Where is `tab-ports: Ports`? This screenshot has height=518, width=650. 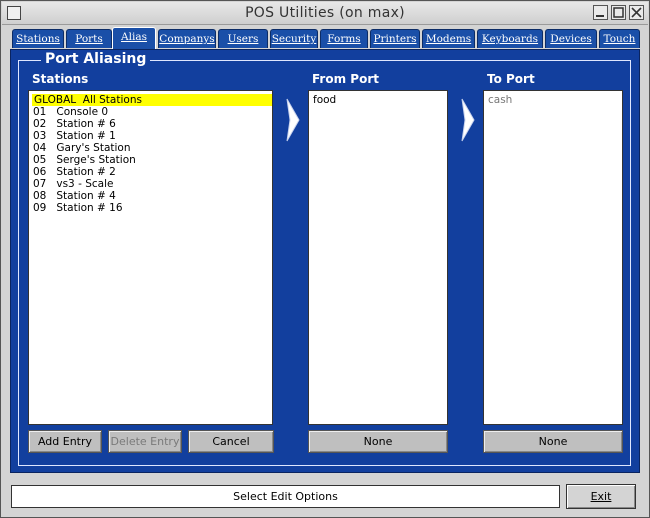
tab-ports: Ports is located at coordinates (89, 38).